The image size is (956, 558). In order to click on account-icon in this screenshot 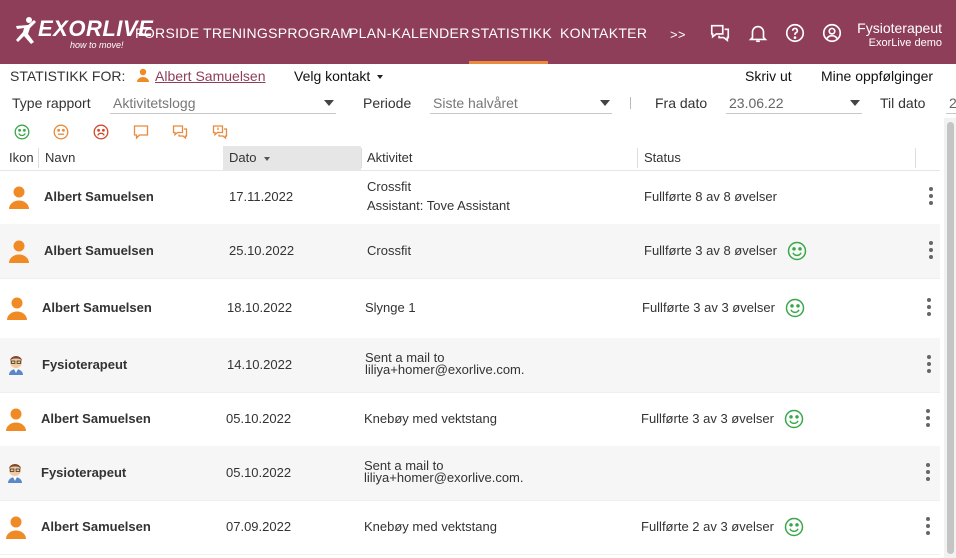, I will do `click(832, 33)`.